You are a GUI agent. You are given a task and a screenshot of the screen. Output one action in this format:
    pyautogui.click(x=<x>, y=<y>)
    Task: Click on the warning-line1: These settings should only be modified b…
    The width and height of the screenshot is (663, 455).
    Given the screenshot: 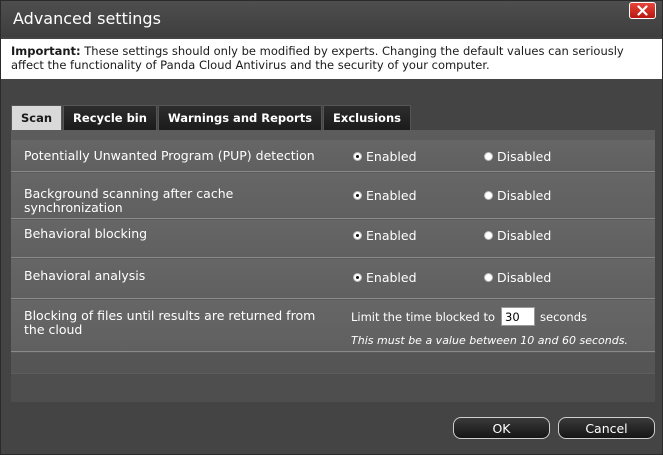 What is the action you would take?
    pyautogui.click(x=352, y=51)
    